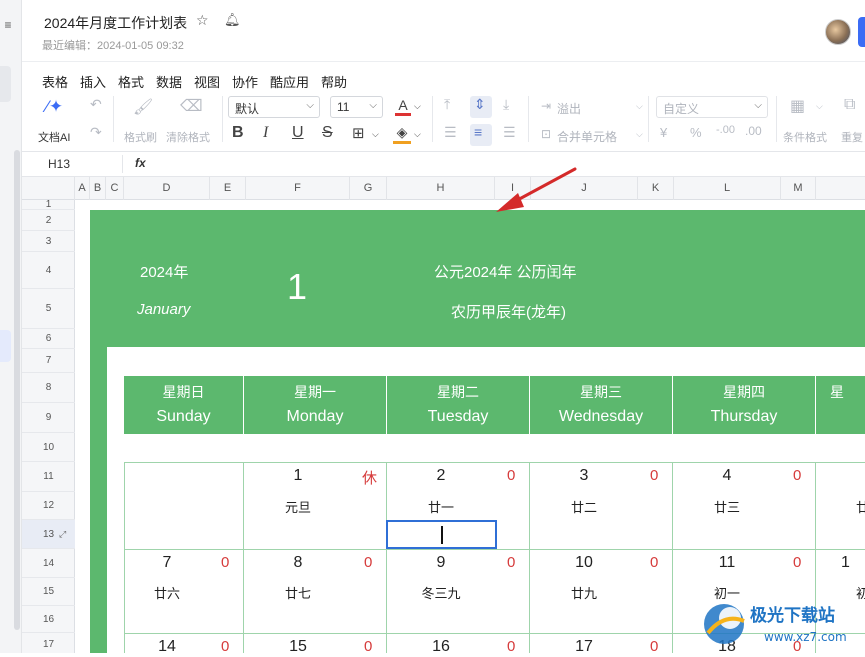  Describe the element at coordinates (184, 405) in the screenshot. I see `weekday-header: 星期日 Sunday` at that location.